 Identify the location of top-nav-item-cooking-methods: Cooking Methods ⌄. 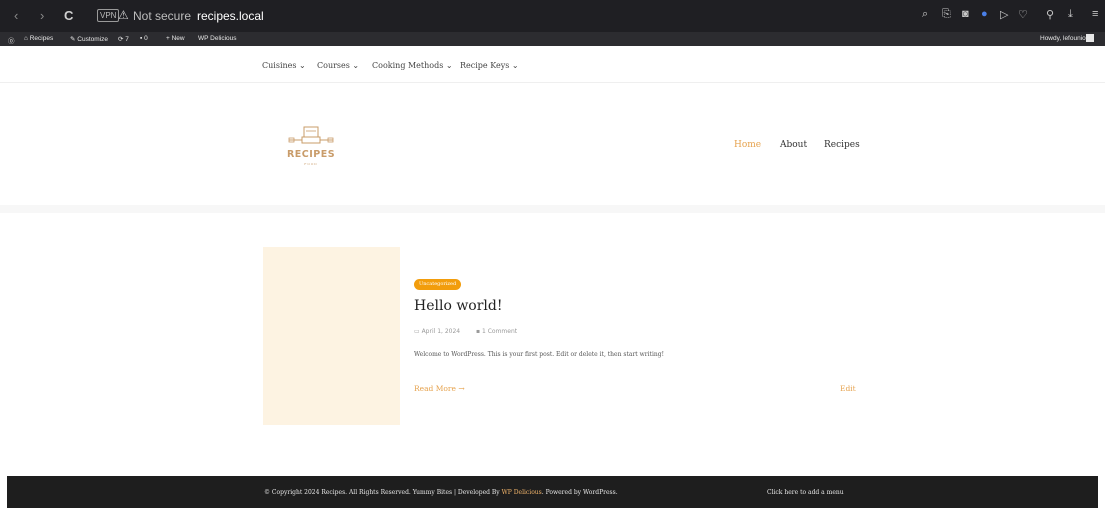
(412, 65).